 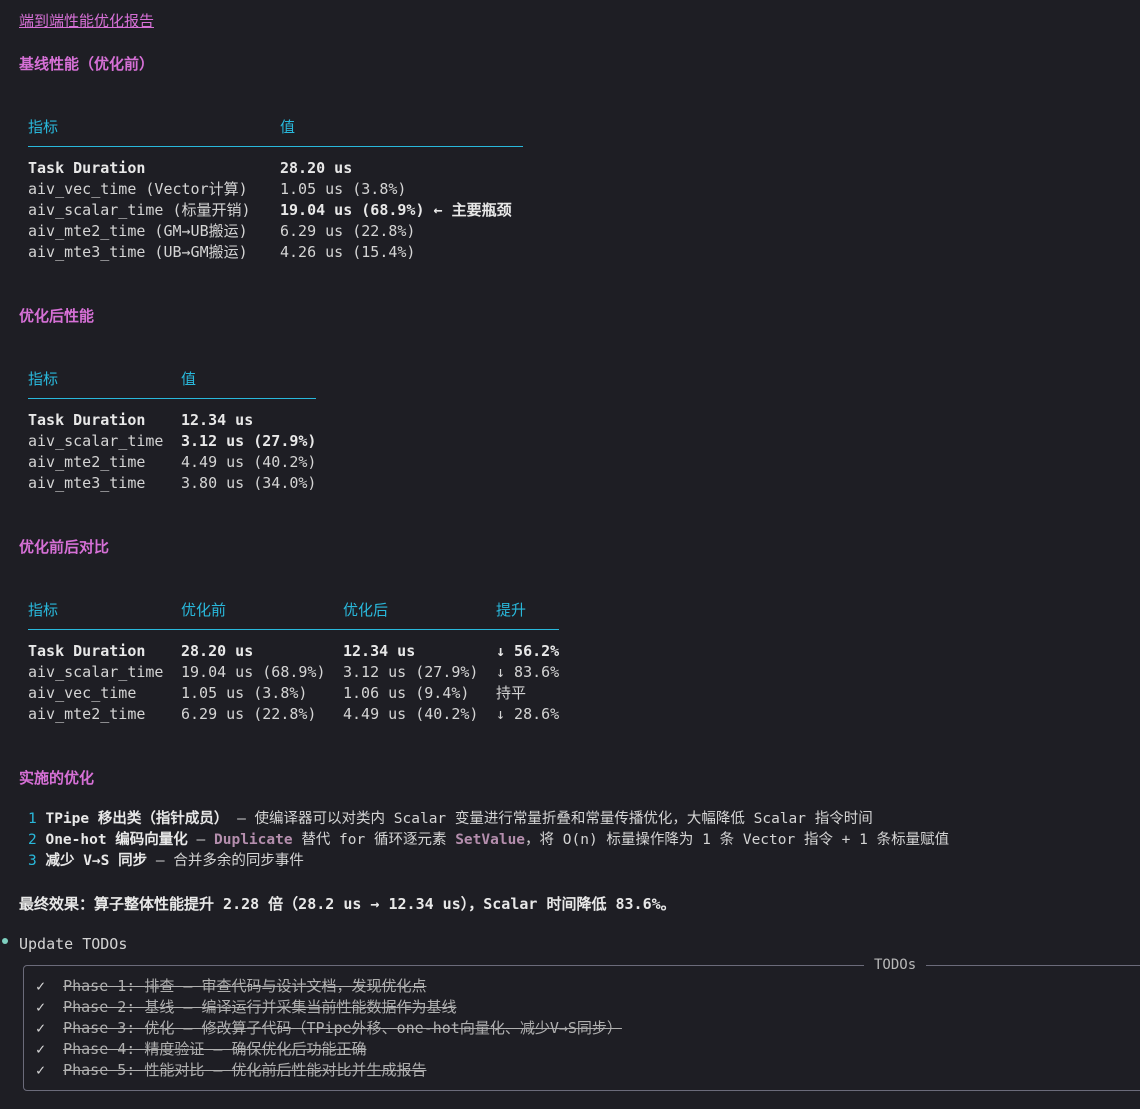 I want to click on list-number: 3, so click(x=32, y=861).